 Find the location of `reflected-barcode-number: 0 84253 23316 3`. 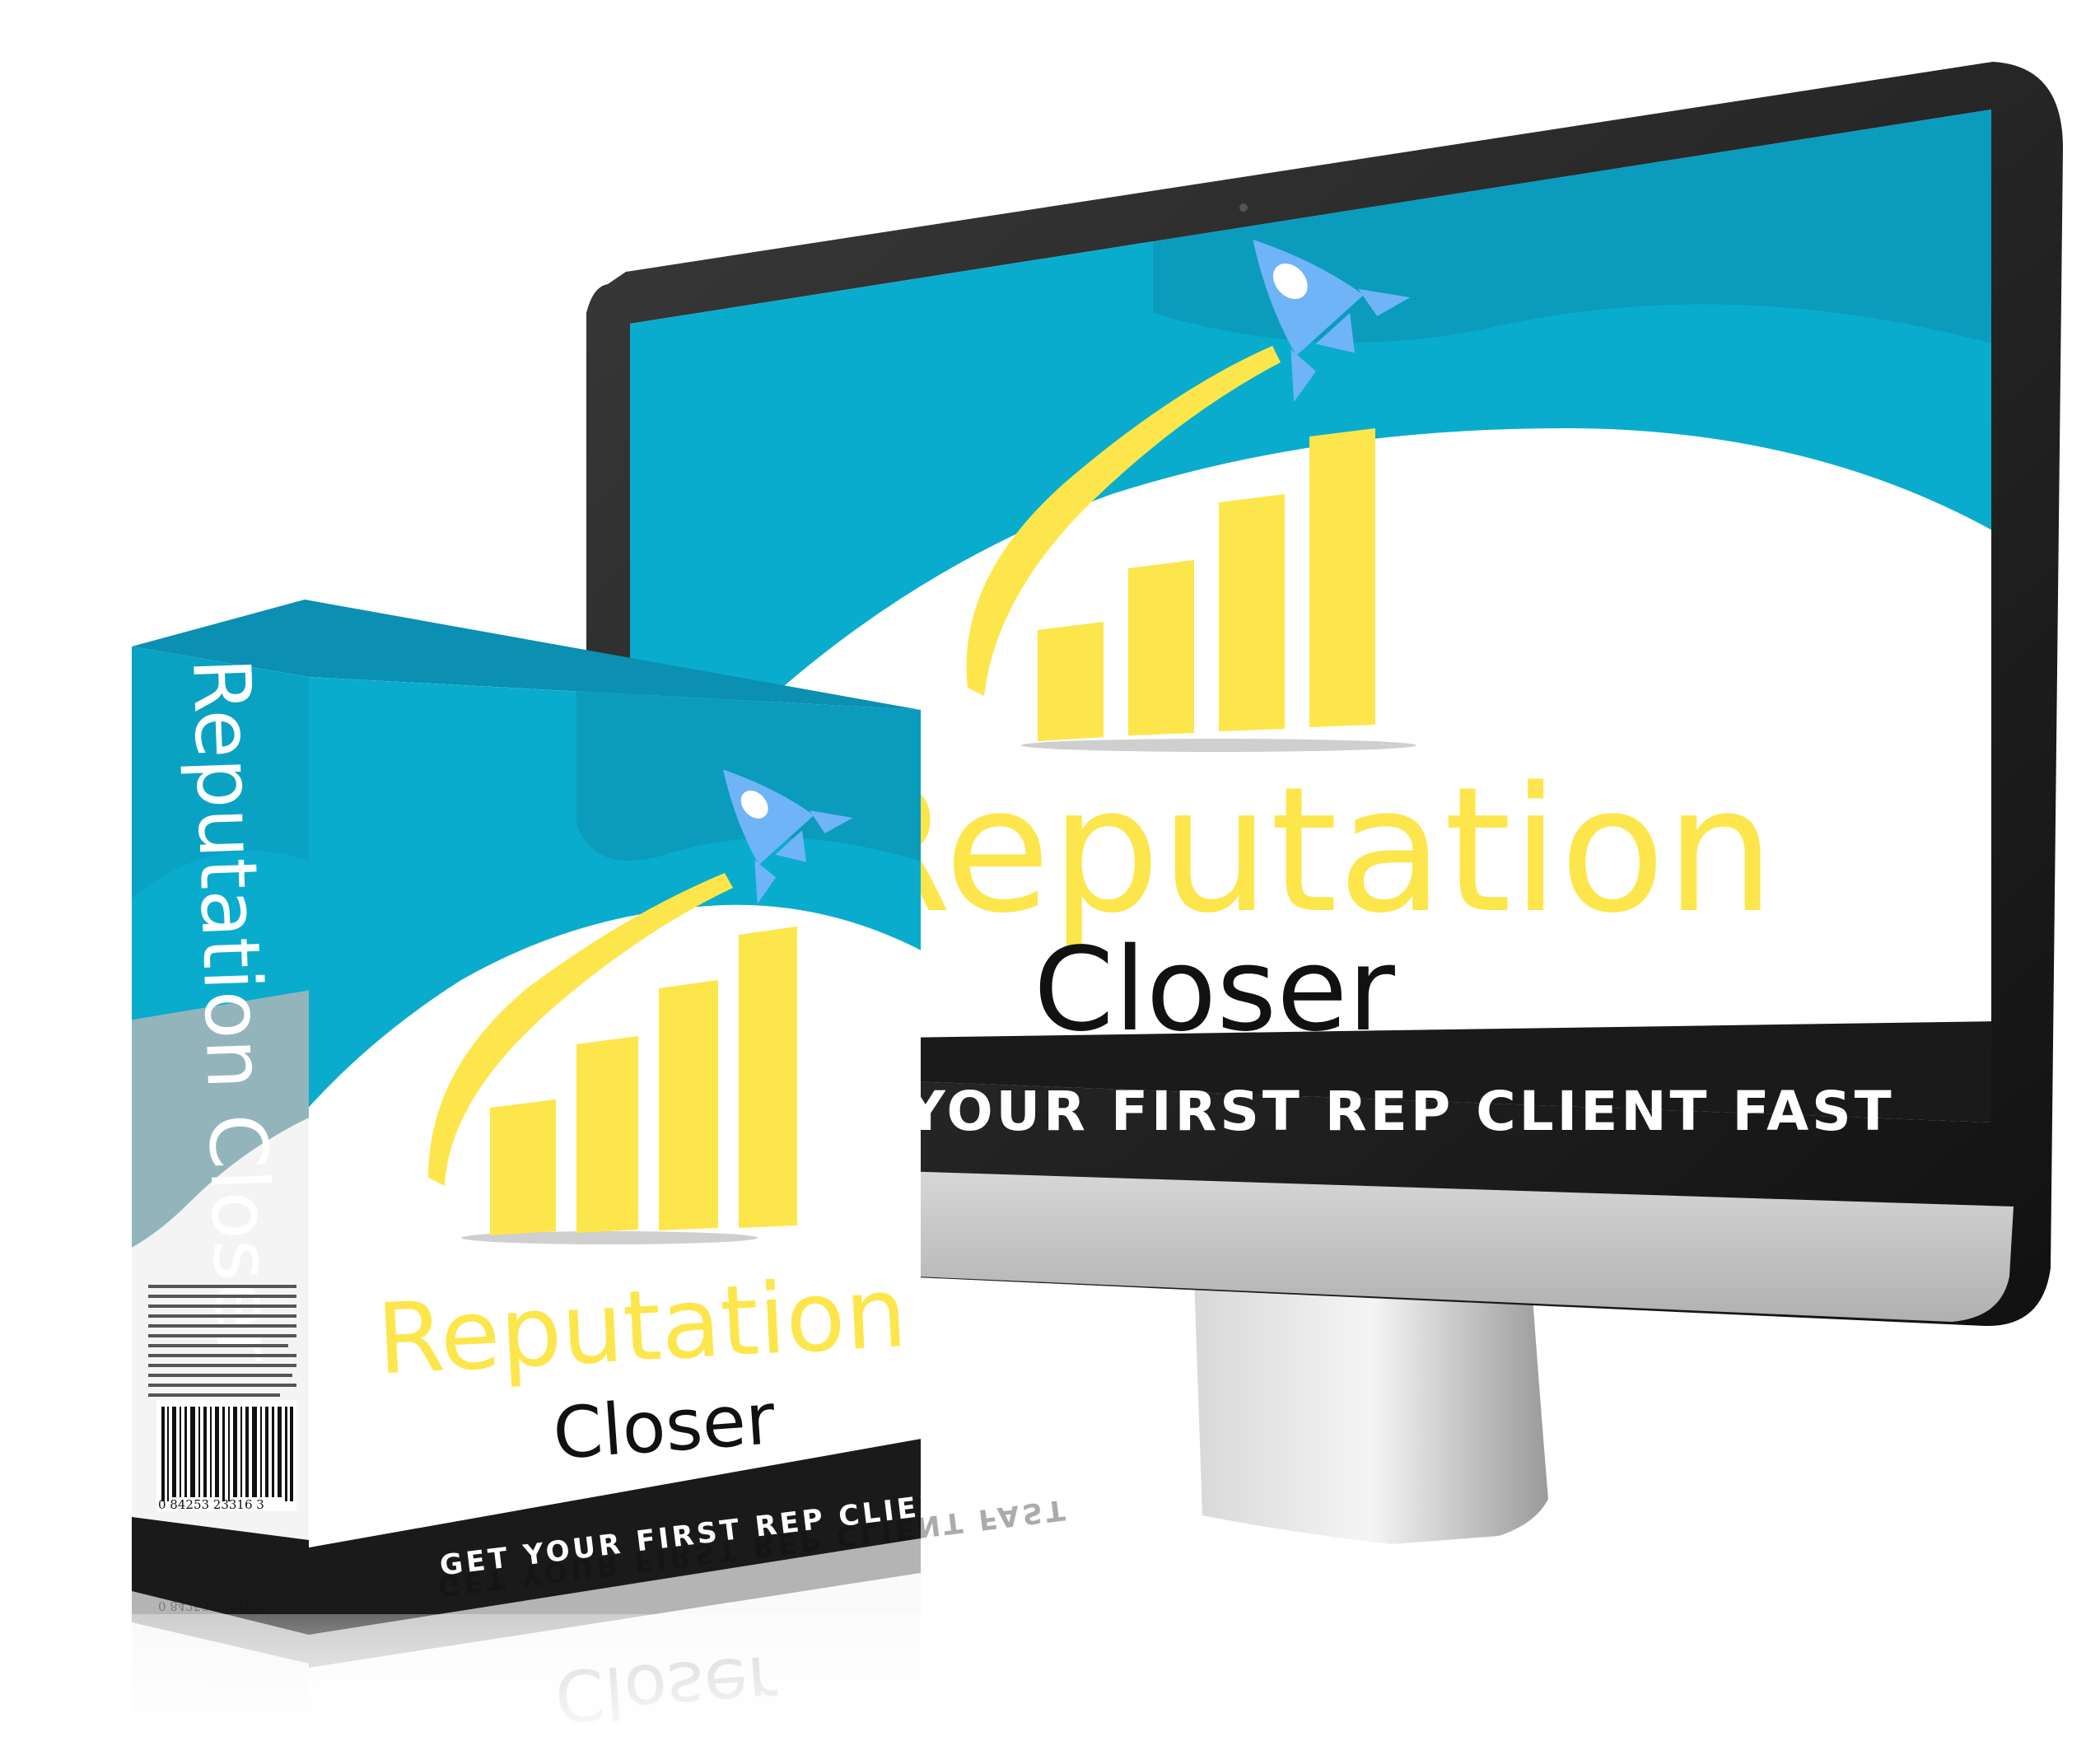

reflected-barcode-number: 0 84253 23316 3 is located at coordinates (211, 1606).